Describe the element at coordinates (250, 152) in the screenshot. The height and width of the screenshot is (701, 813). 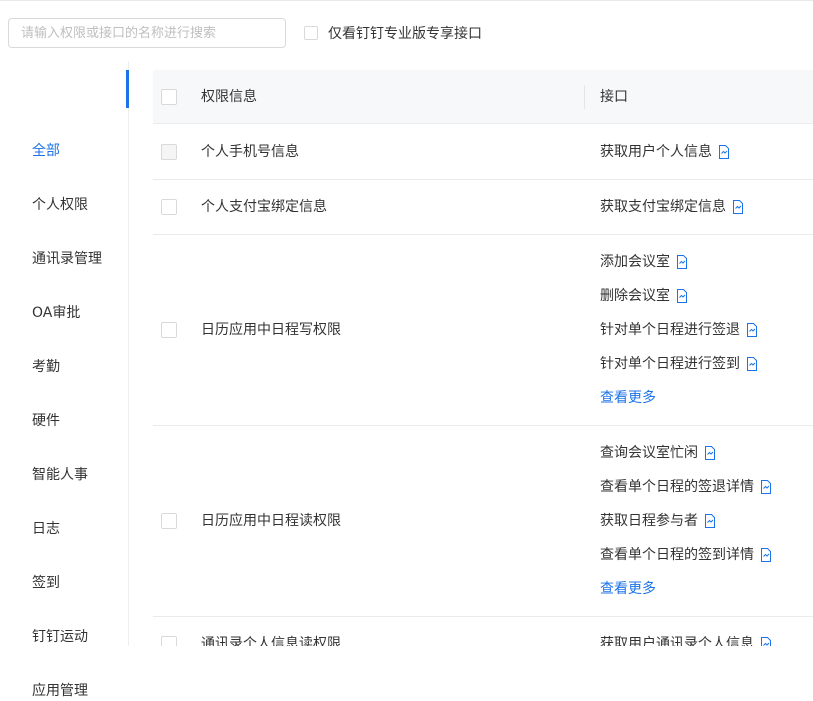
I see `permission-name: 个人手机号信息` at that location.